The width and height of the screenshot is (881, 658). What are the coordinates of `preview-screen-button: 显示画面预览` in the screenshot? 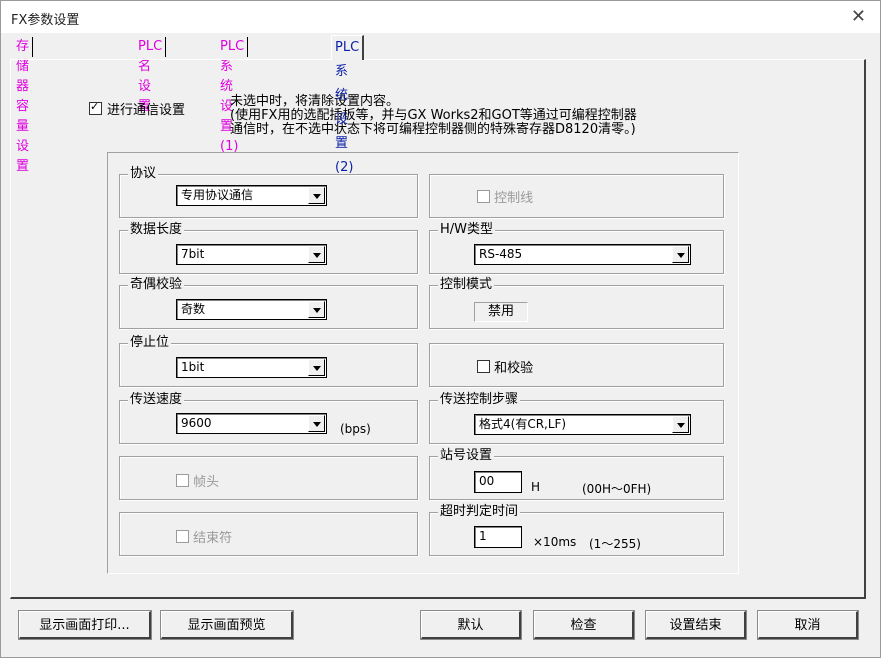 It's located at (227, 625).